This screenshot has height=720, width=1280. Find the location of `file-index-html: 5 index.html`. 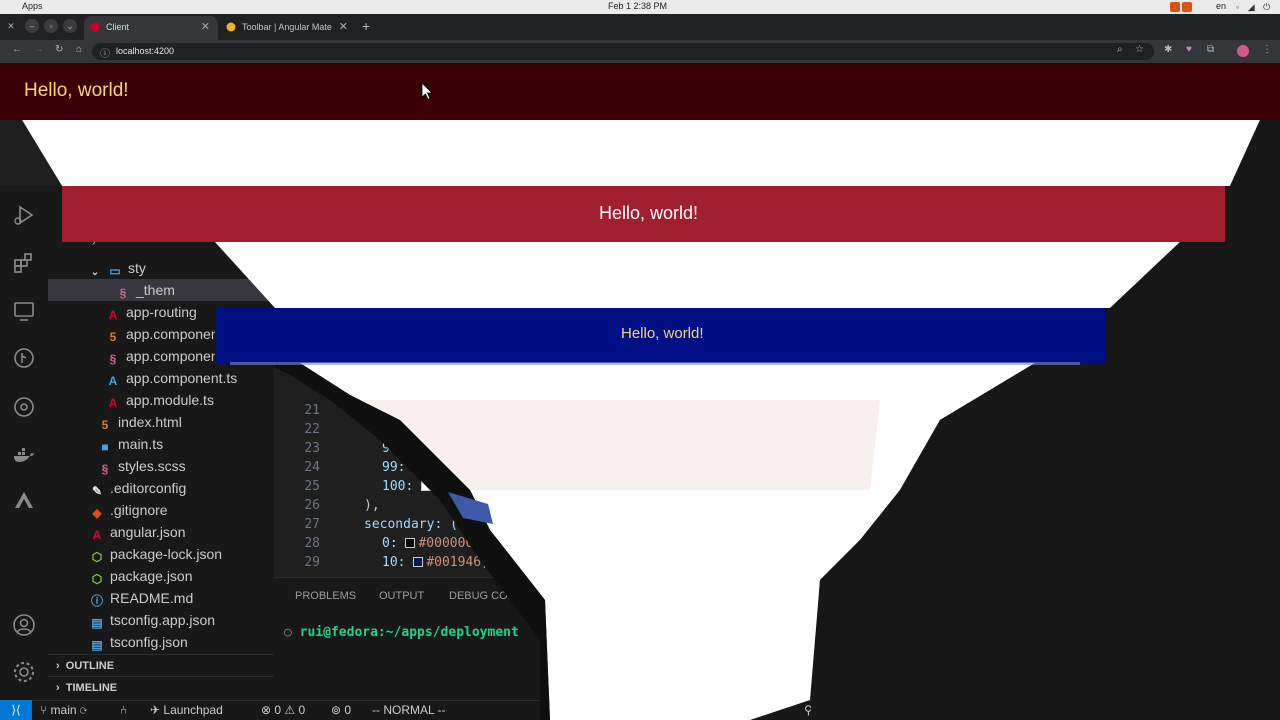

file-index-html: 5 index.html is located at coordinates (140, 422).